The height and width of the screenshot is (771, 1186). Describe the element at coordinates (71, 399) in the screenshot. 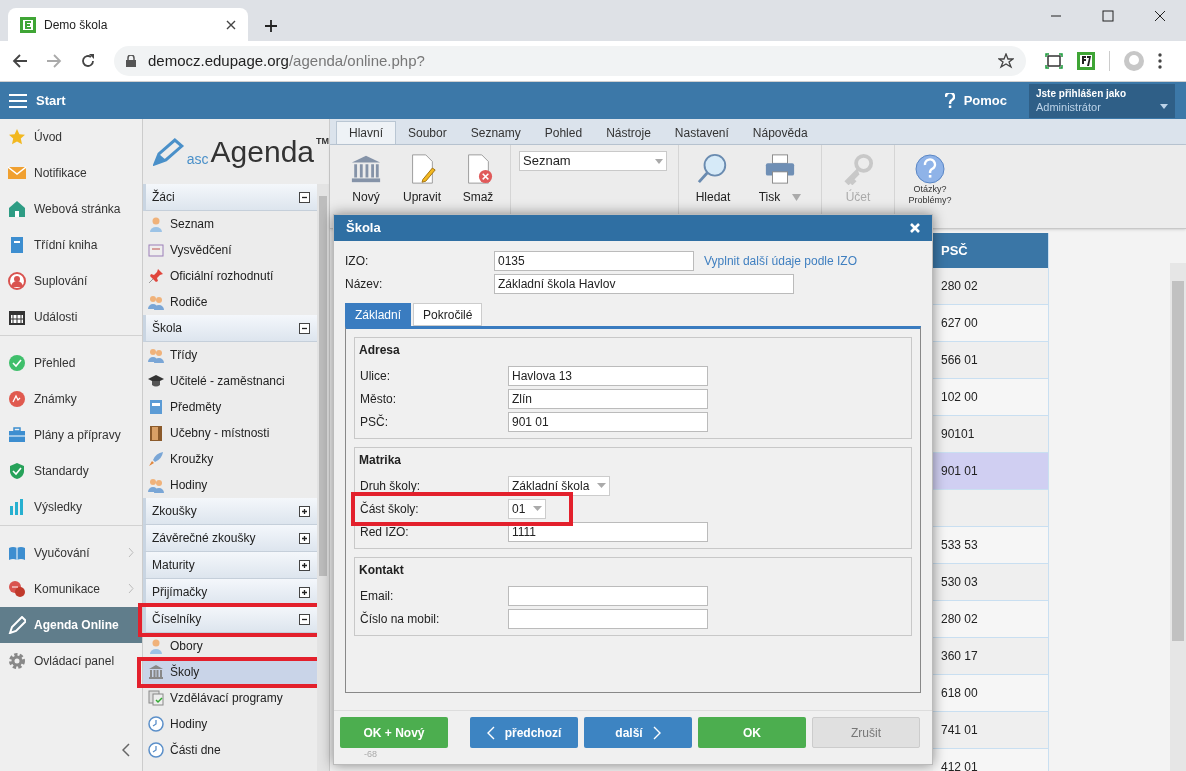

I see `nav-item: Známky` at that location.